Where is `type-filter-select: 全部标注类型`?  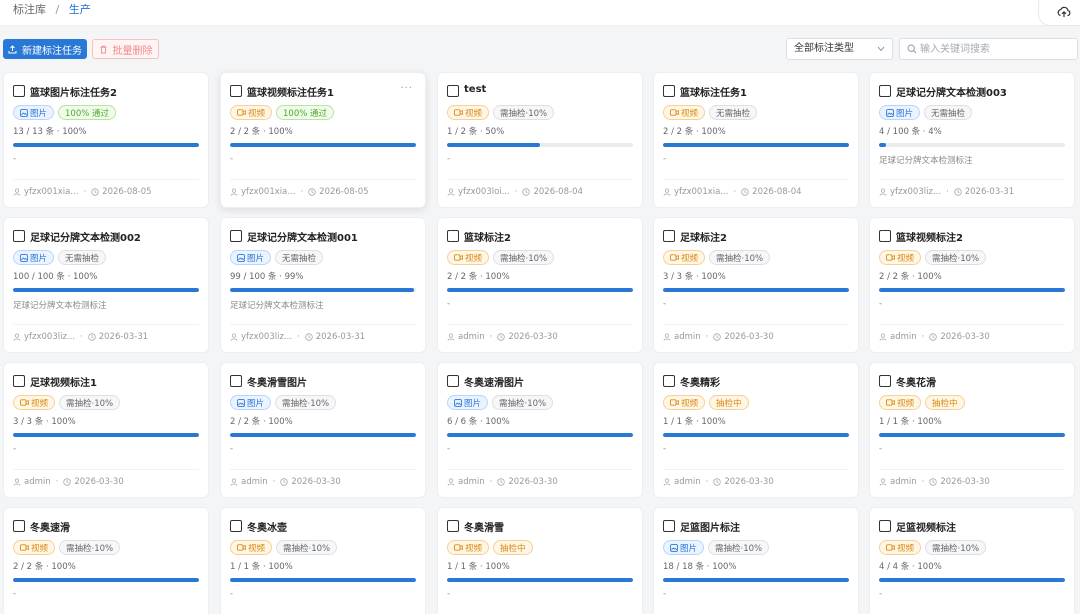
type-filter-select: 全部标注类型 is located at coordinates (839, 49).